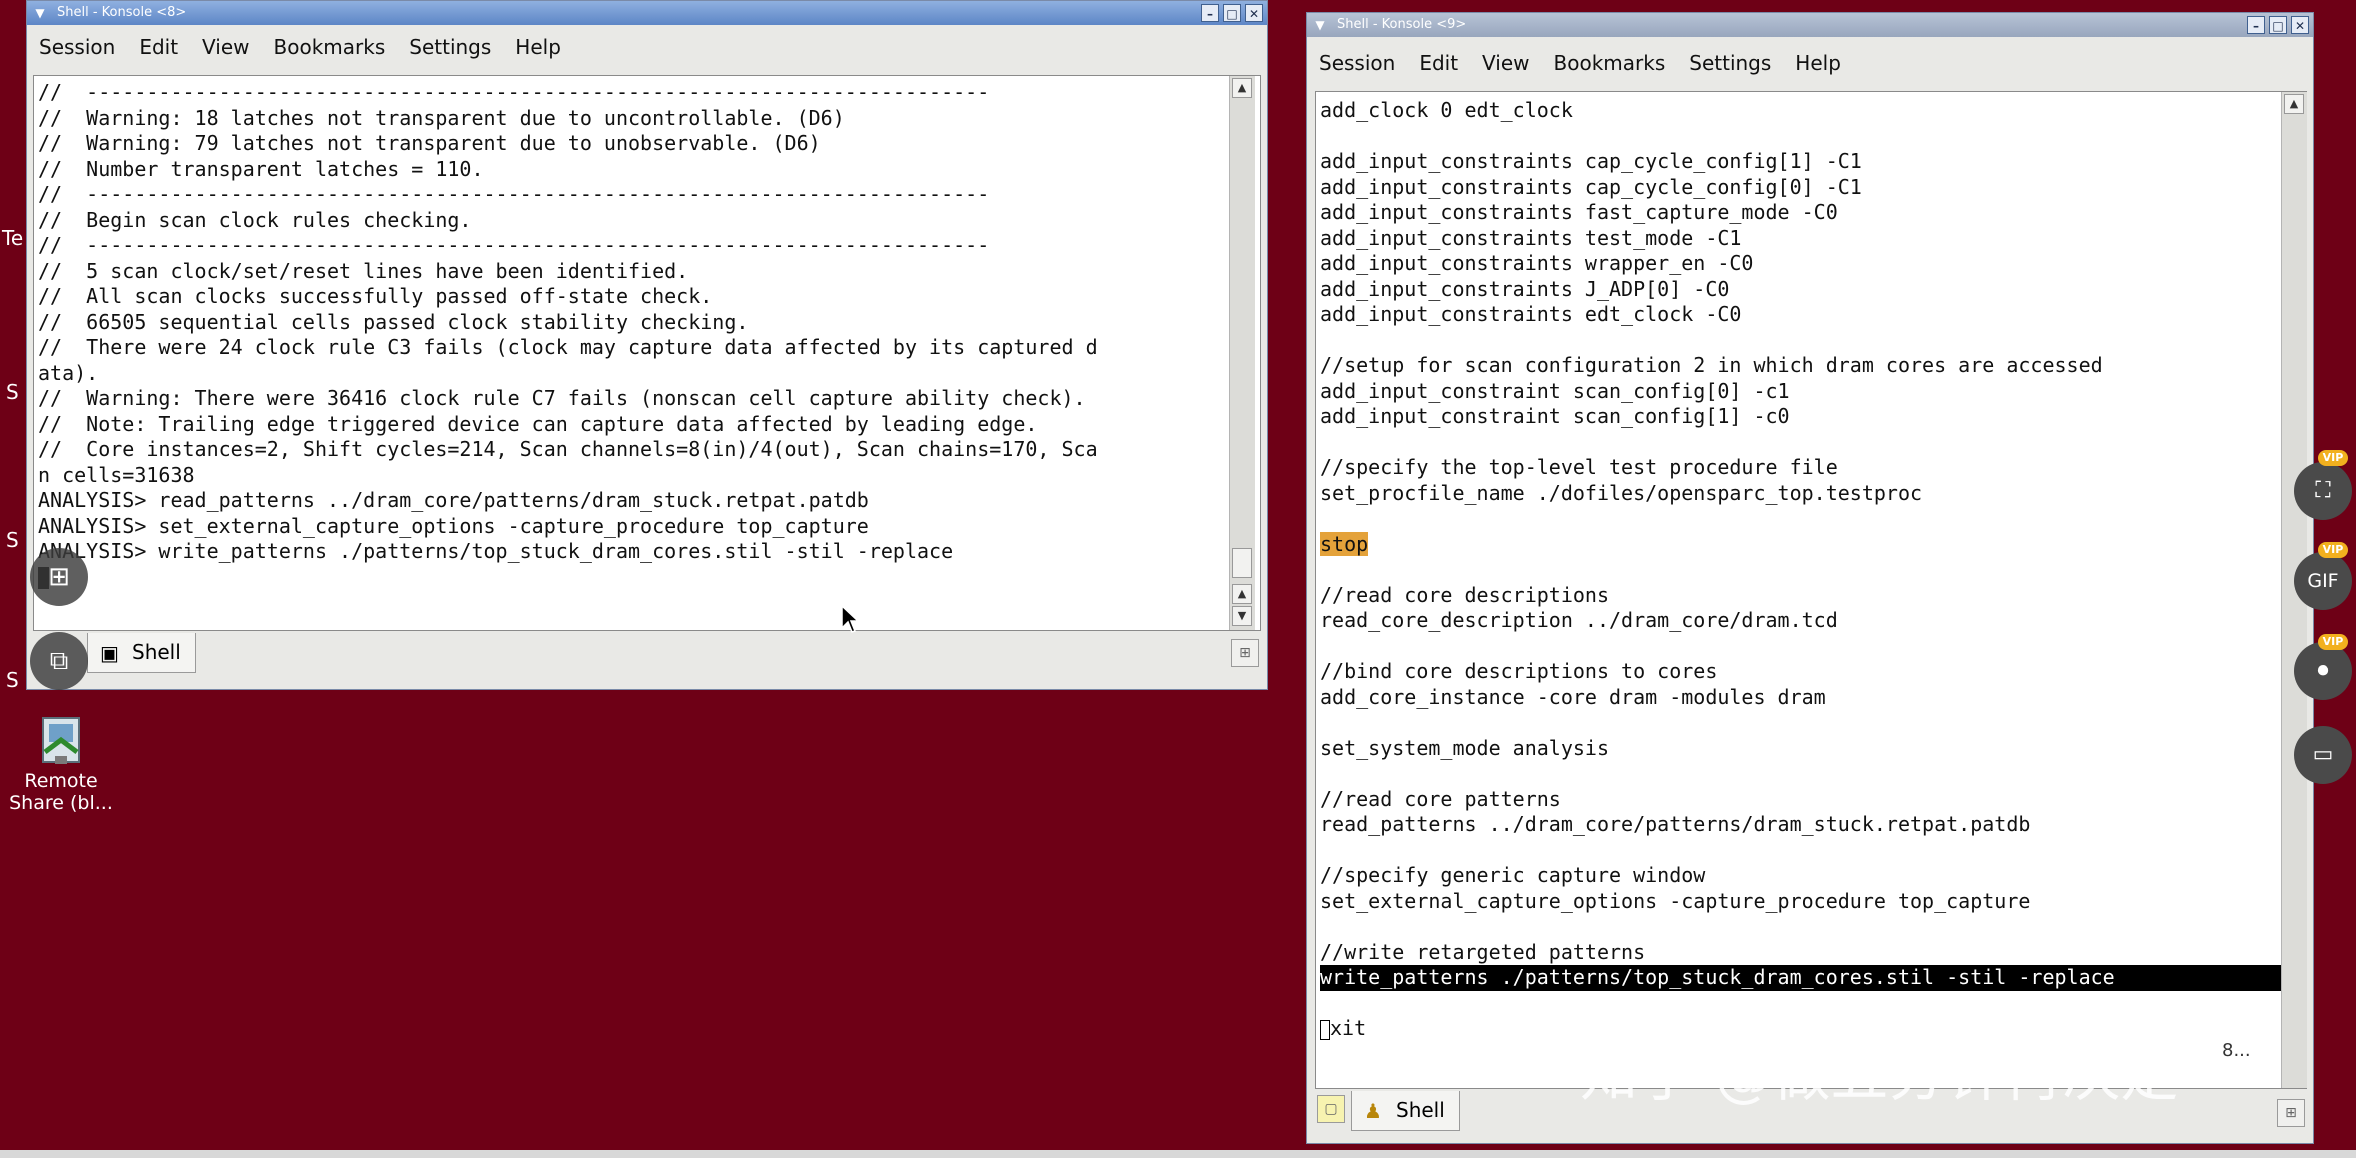  What do you see at coordinates (1405, 1111) in the screenshot?
I see `tab-shell: ♟ Shell` at bounding box center [1405, 1111].